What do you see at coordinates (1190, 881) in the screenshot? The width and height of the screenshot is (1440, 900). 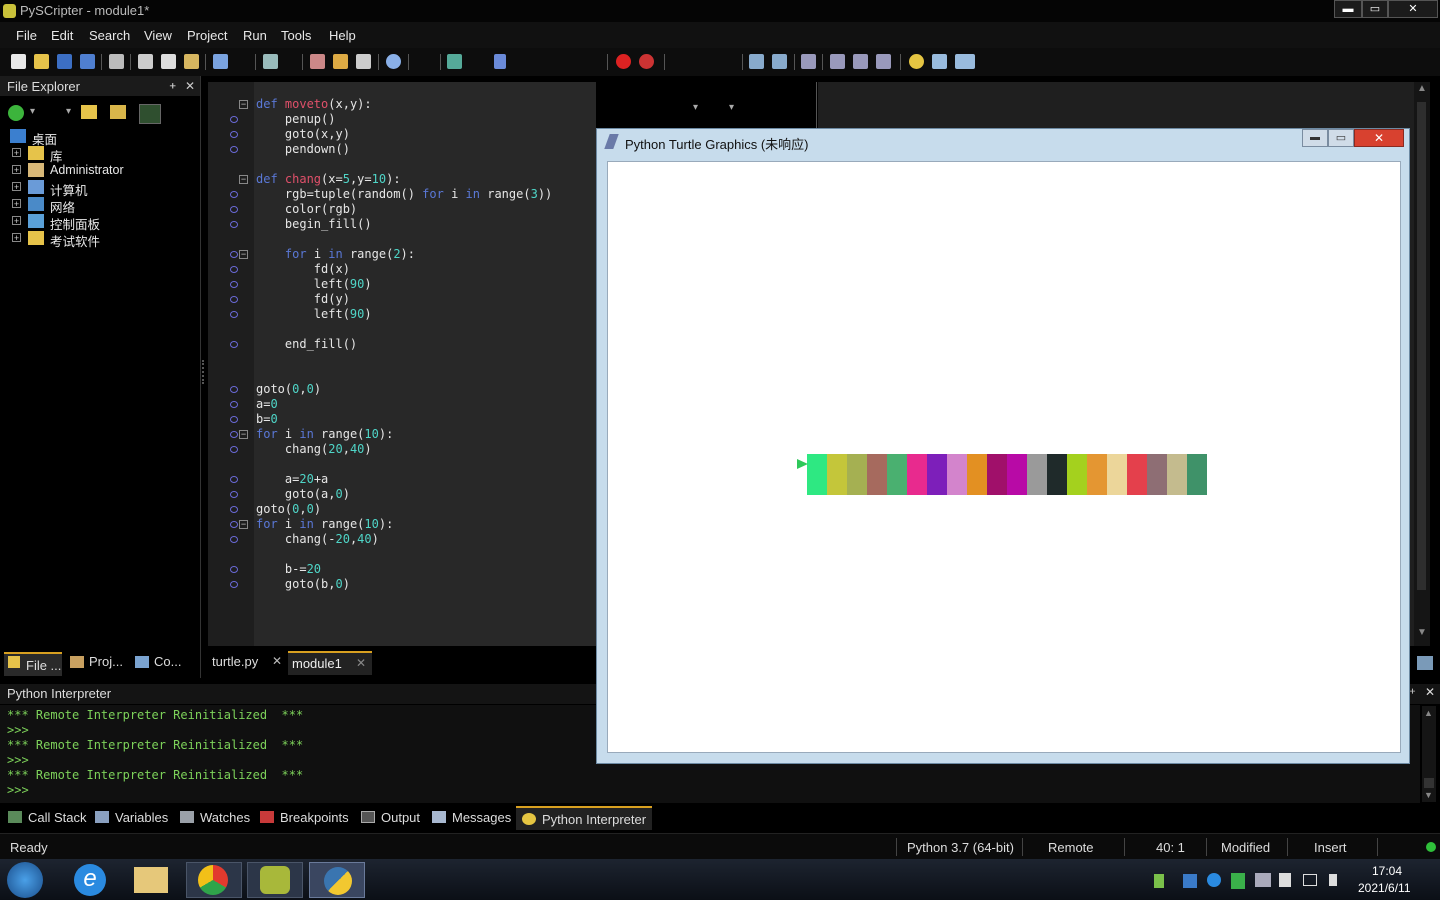 I see `tray-app-icon` at bounding box center [1190, 881].